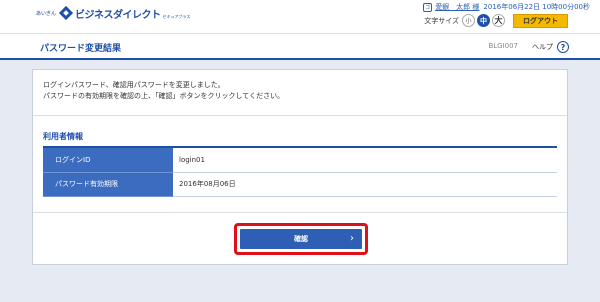 This screenshot has width=600, height=302. I want to click on bank-logo: あいぎん ビジネスダイレクト セキュアプラス, so click(113, 13).